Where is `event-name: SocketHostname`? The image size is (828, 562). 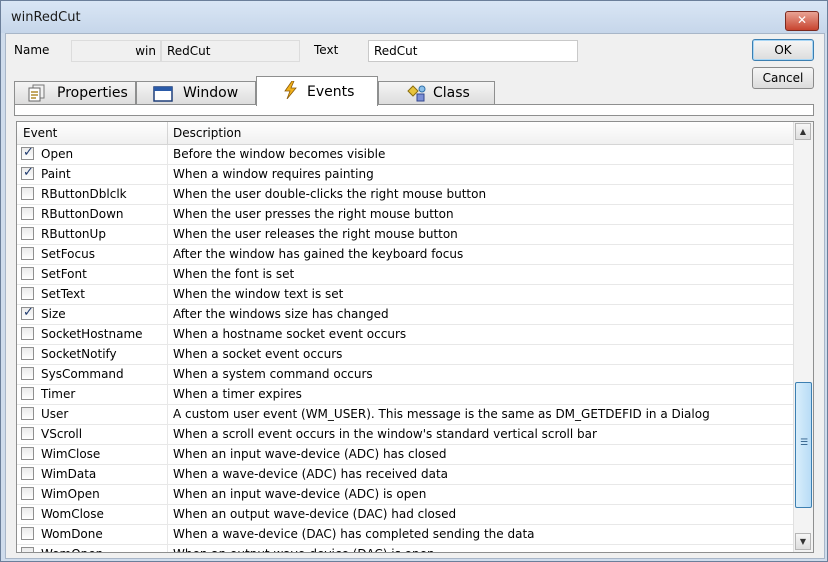 event-name: SocketHostname is located at coordinates (92, 334).